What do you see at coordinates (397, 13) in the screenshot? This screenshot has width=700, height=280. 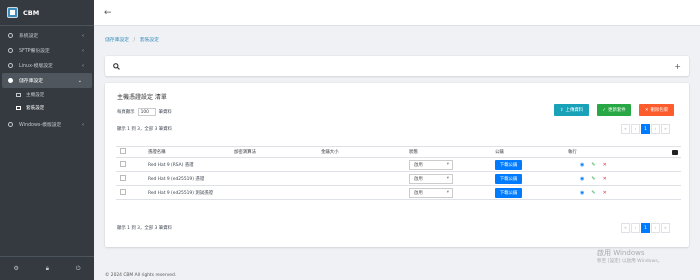 I see `topbar: ←` at bounding box center [397, 13].